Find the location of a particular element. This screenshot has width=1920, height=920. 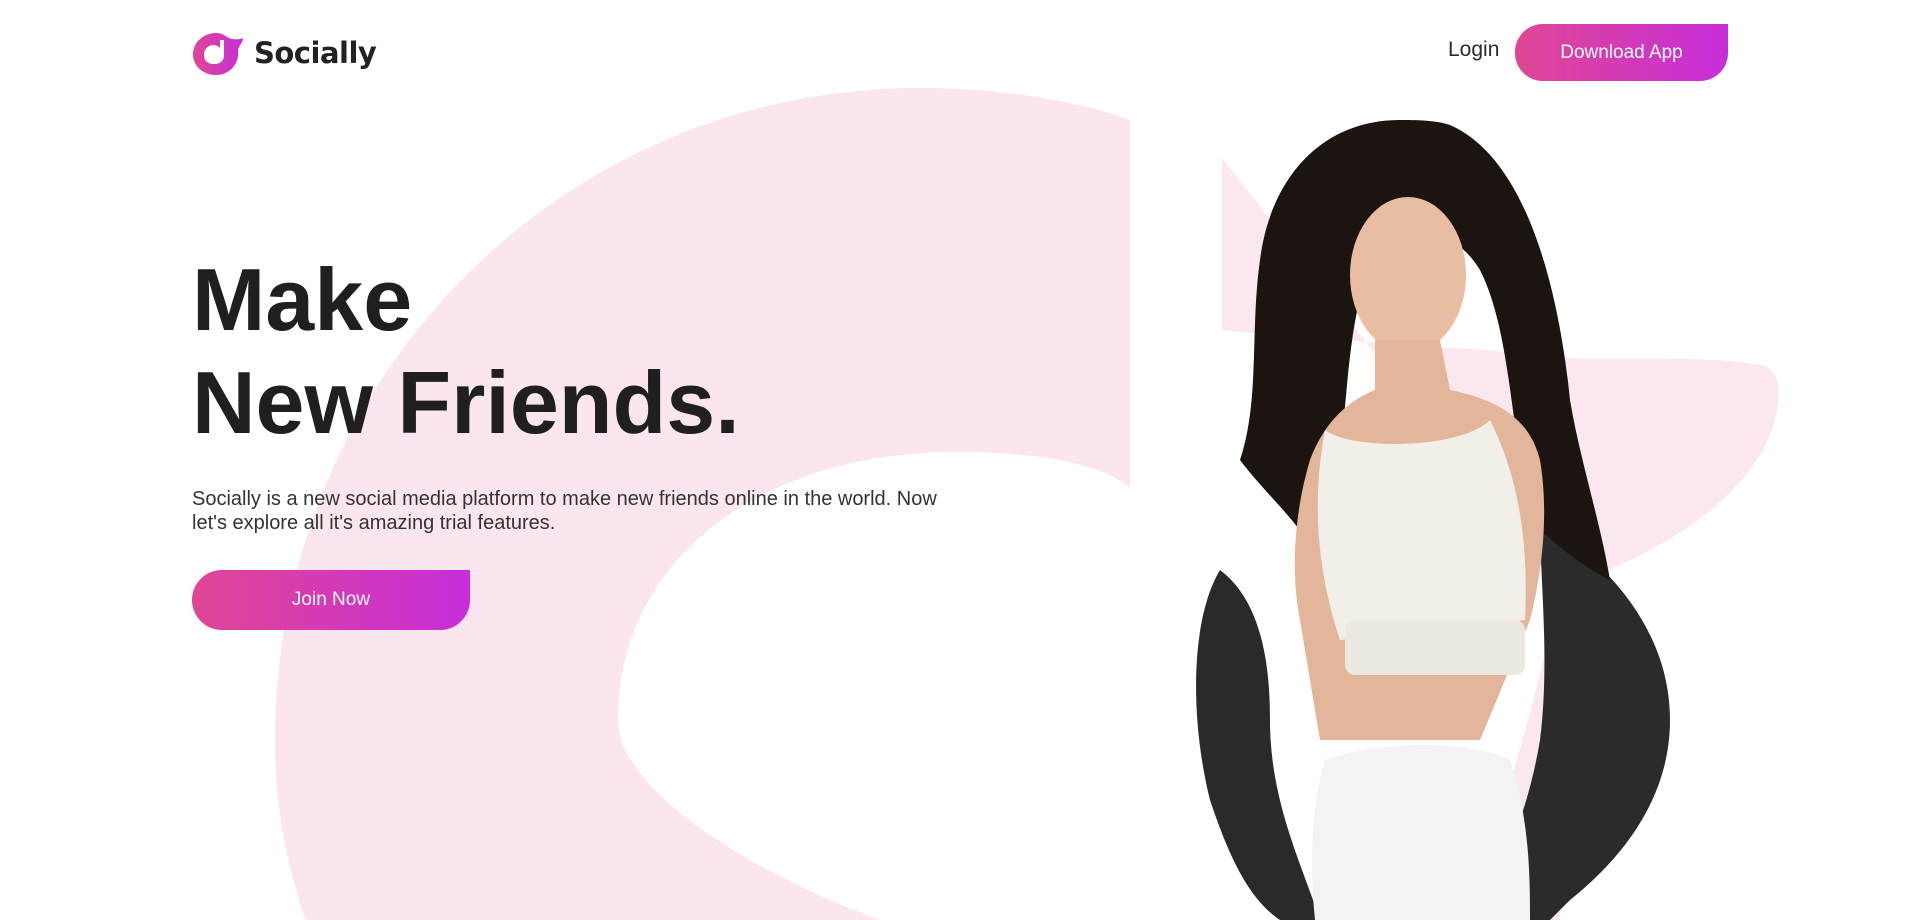

socially-logo-icon is located at coordinates (218, 54).